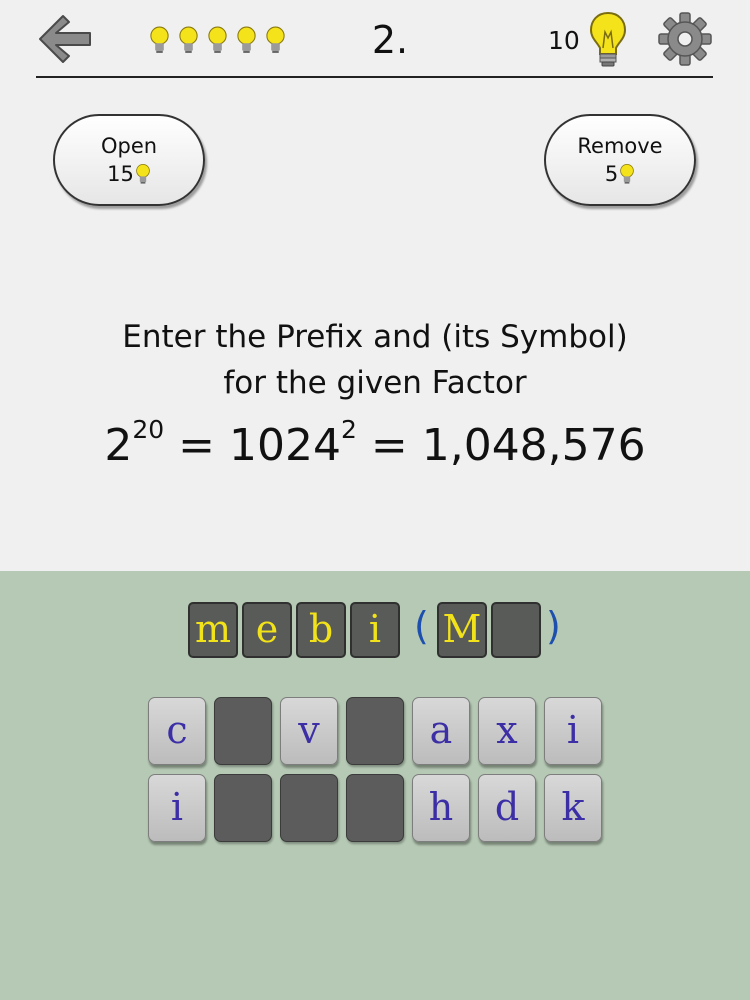  Describe the element at coordinates (516, 630) in the screenshot. I see `symbol-slot` at that location.